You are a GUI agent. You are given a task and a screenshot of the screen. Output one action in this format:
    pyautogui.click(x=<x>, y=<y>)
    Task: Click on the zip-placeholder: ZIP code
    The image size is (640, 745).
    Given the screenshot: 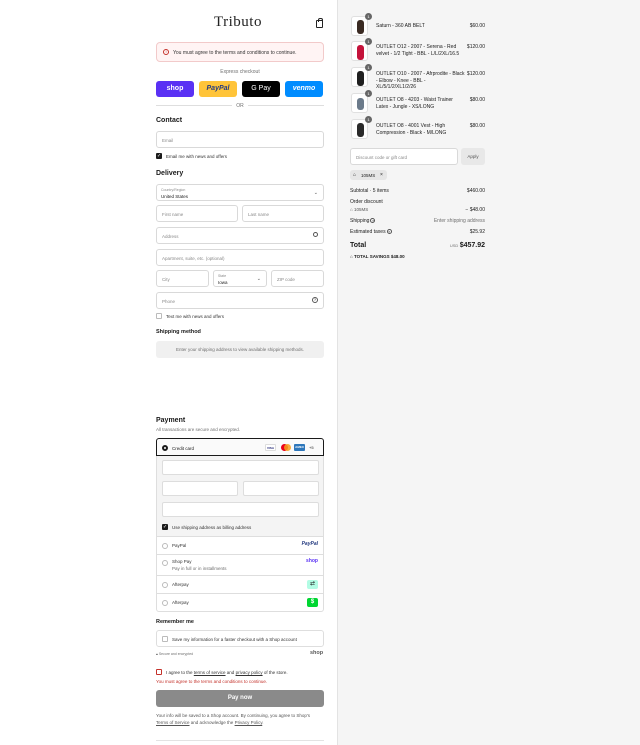 What is the action you would take?
    pyautogui.click(x=286, y=279)
    